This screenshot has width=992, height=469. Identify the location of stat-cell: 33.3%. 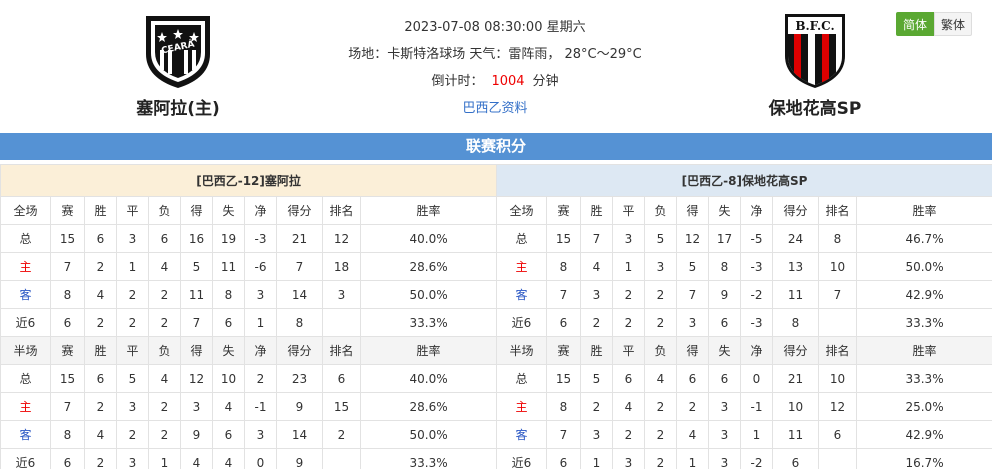
(923, 378).